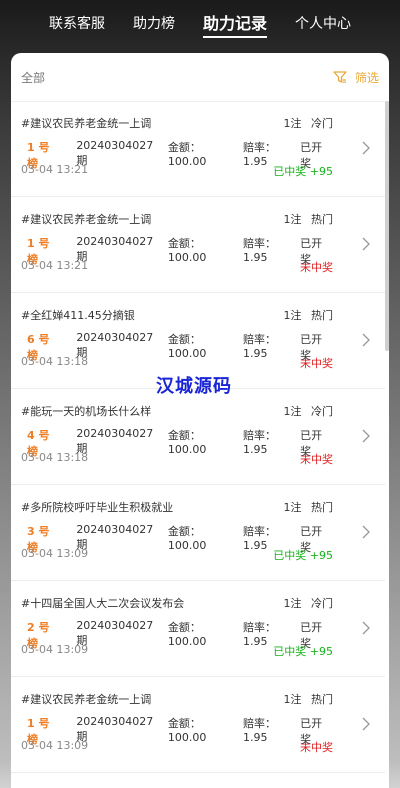  I want to click on filter-icon, so click(340, 77).